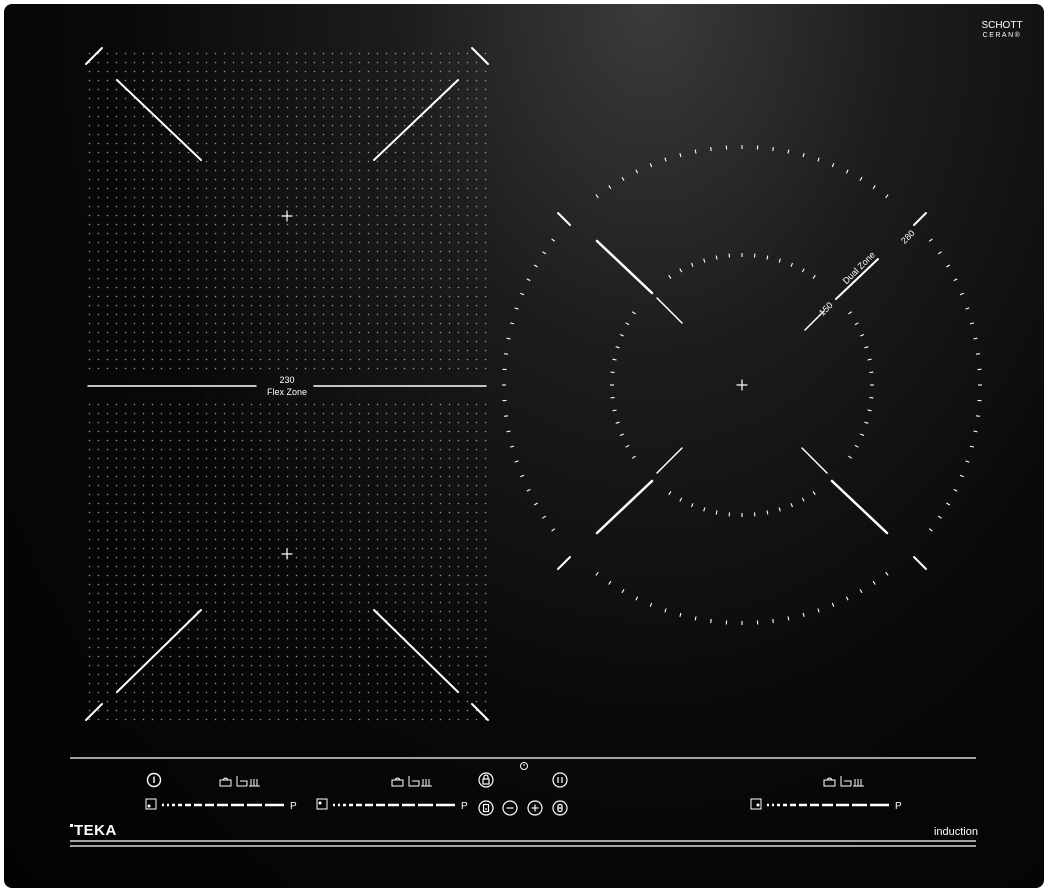  I want to click on control-panel-lines, so click(523, 802).